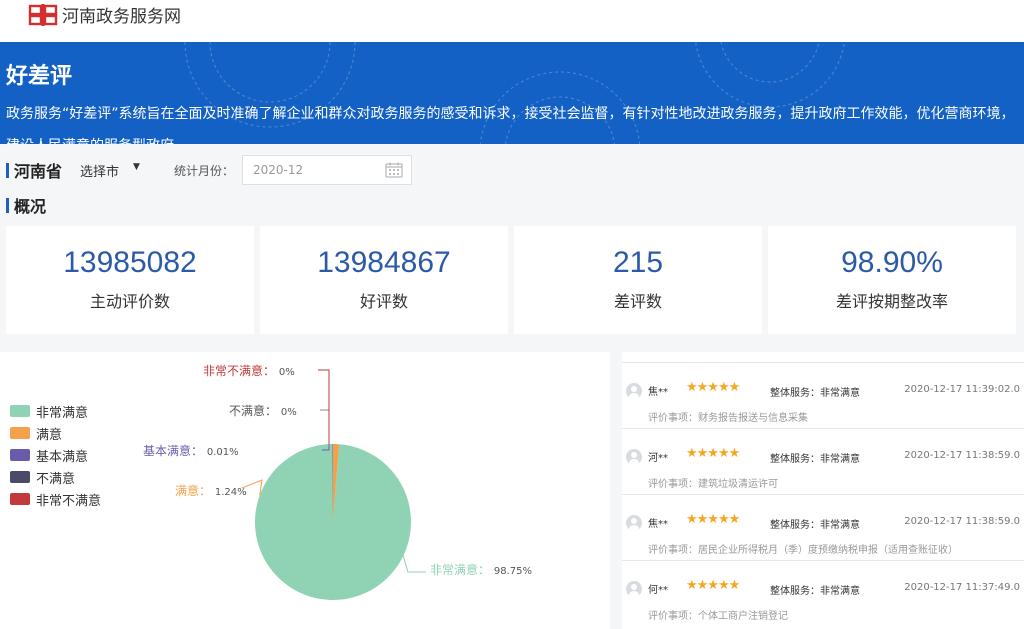  I want to click on province-label: 河南省, so click(38, 171).